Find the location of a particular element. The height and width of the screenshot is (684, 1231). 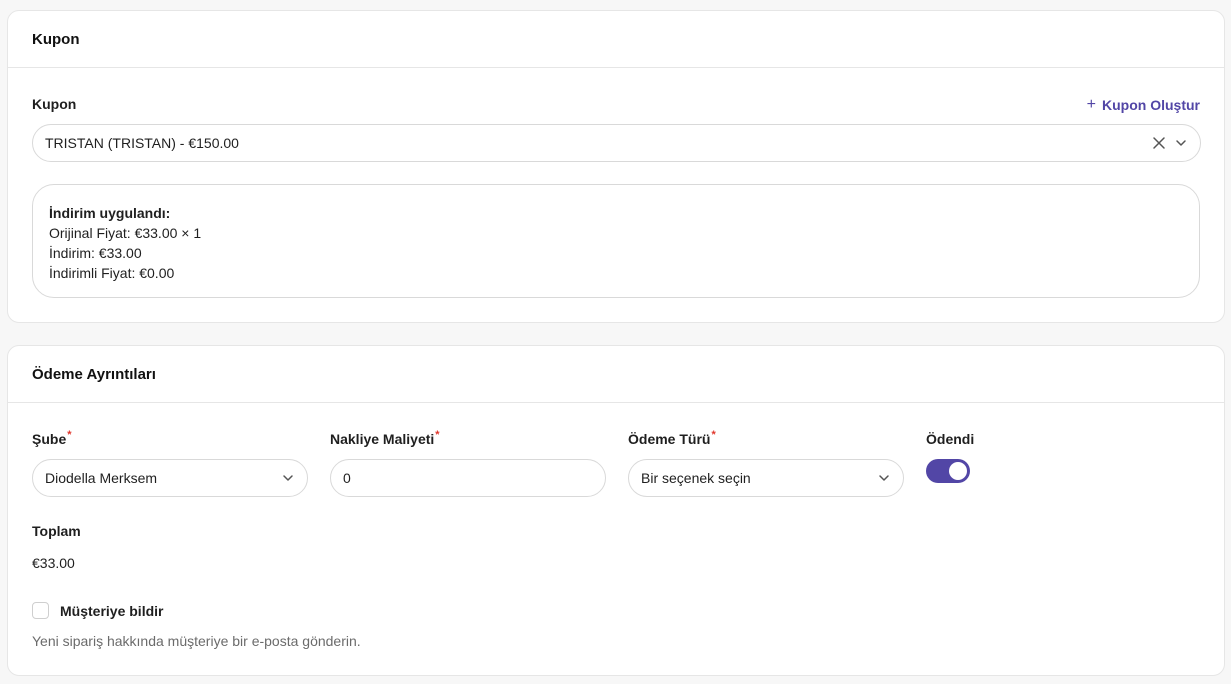

shipping-cost-label-text: Nakliye Maliyeti is located at coordinates (382, 439).